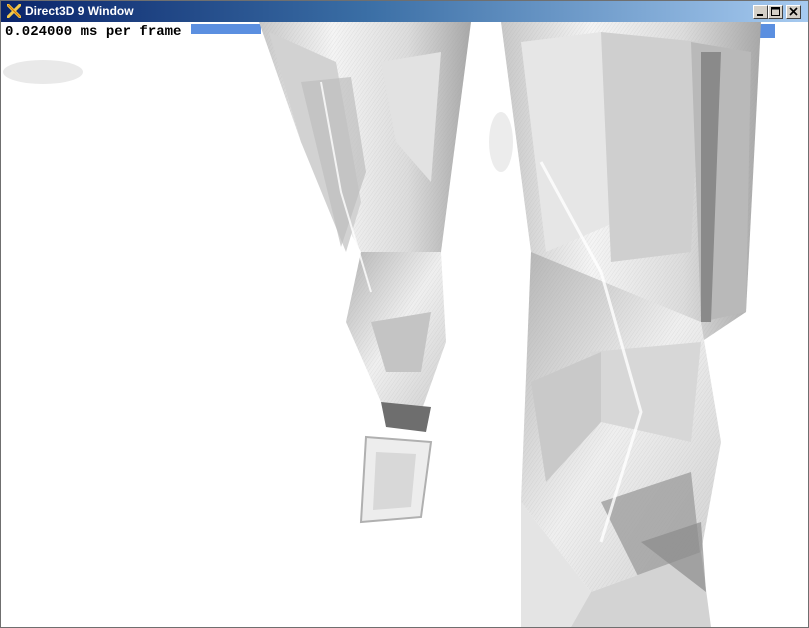  Describe the element at coordinates (93, 32) in the screenshot. I see `frame-time-readout: 0.024000 ms per frame` at that location.